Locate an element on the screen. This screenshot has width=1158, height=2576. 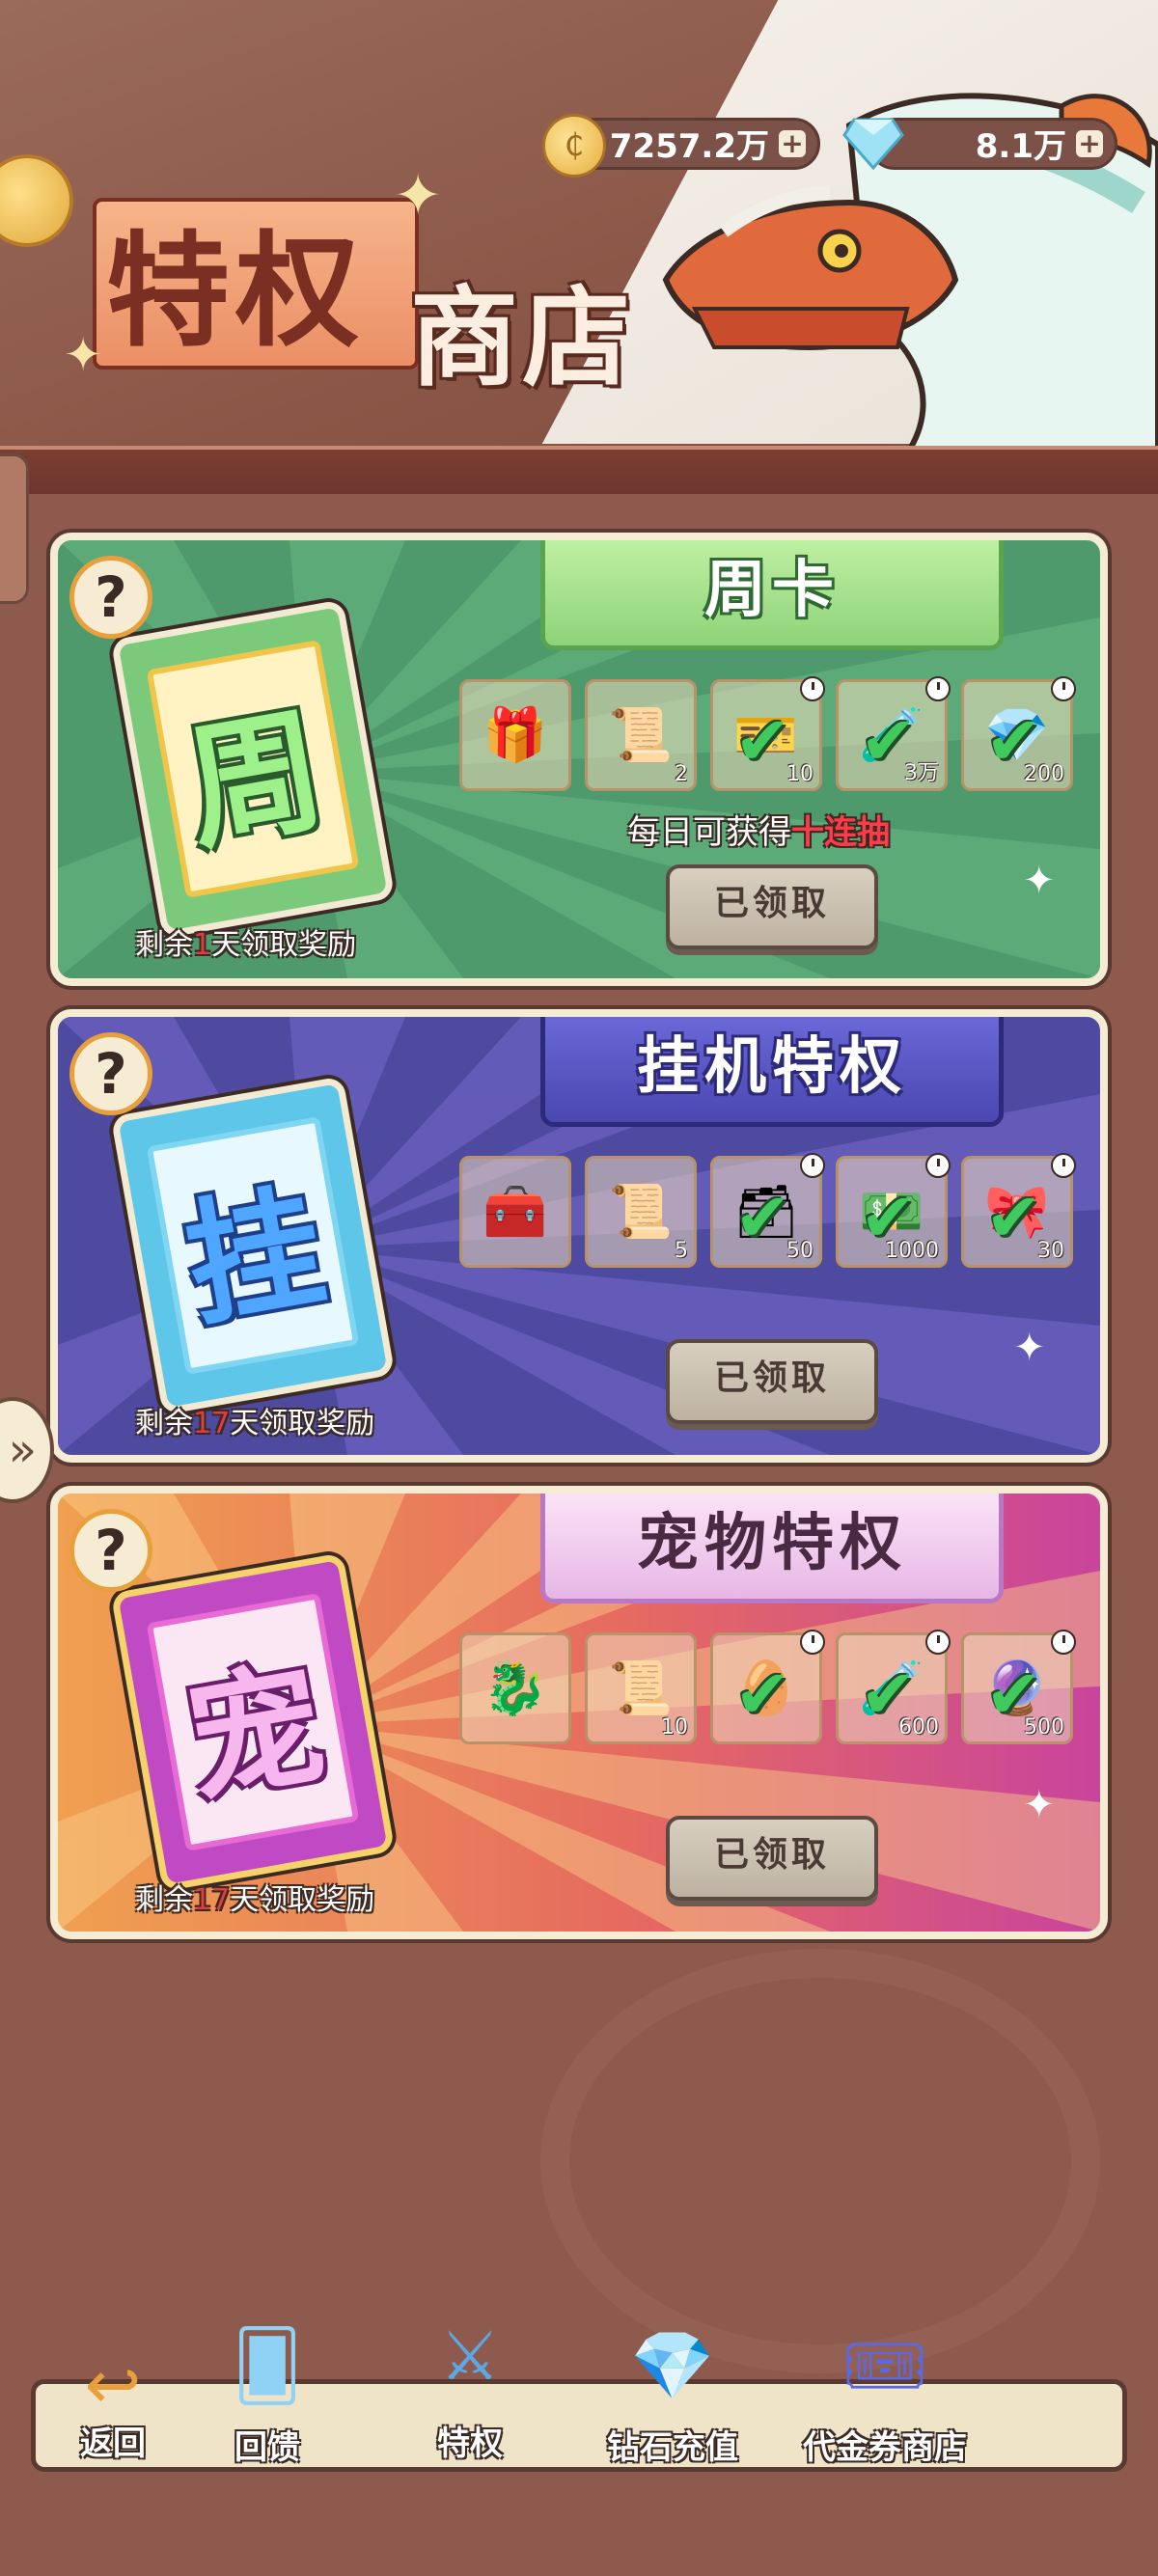
reward-item: 🔮 ✔ 500 is located at coordinates (1018, 1687).